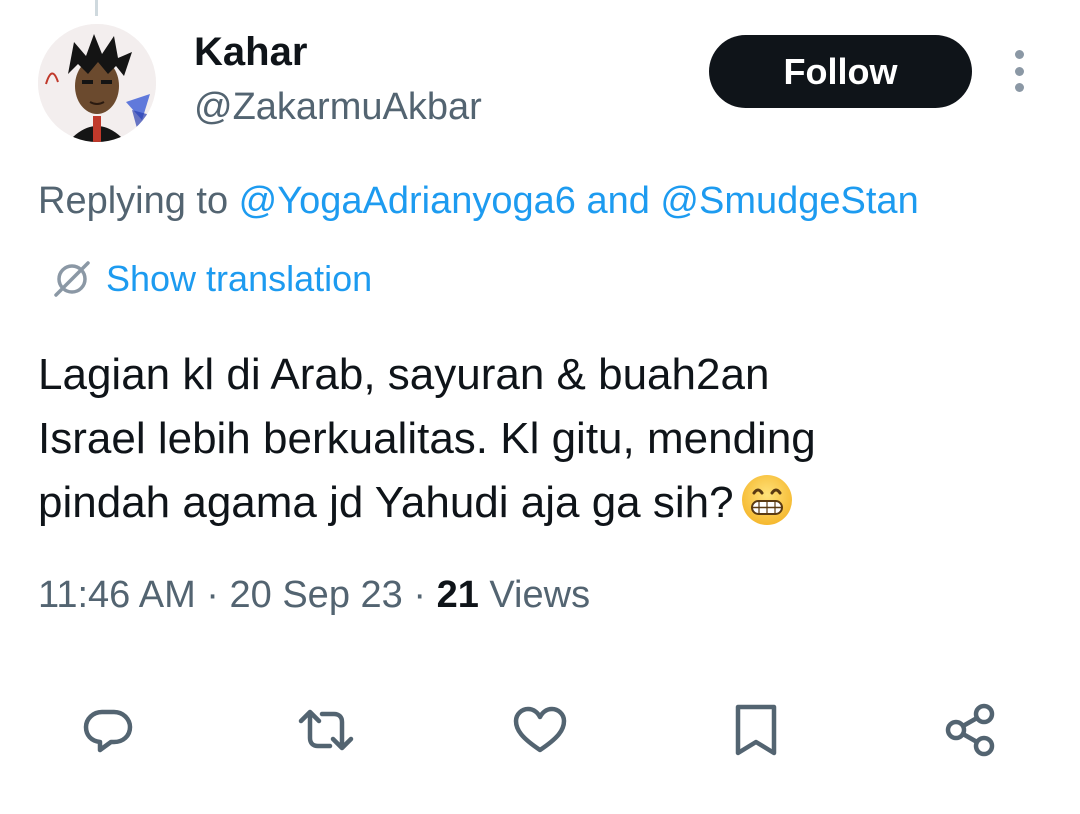 This screenshot has height=814, width=1080. I want to click on replying-prefix: Replying to, so click(138, 201).